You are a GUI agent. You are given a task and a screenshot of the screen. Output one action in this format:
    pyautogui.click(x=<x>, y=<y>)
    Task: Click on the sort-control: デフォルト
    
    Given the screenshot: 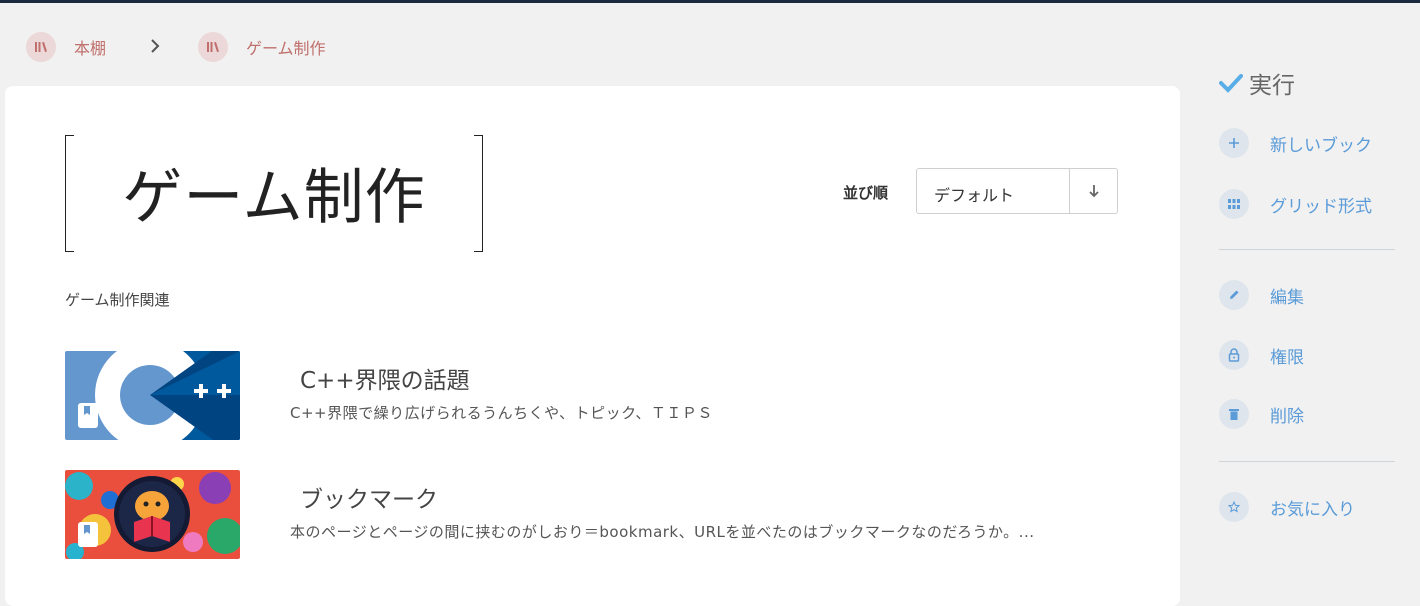 What is the action you would take?
    pyautogui.click(x=1017, y=191)
    